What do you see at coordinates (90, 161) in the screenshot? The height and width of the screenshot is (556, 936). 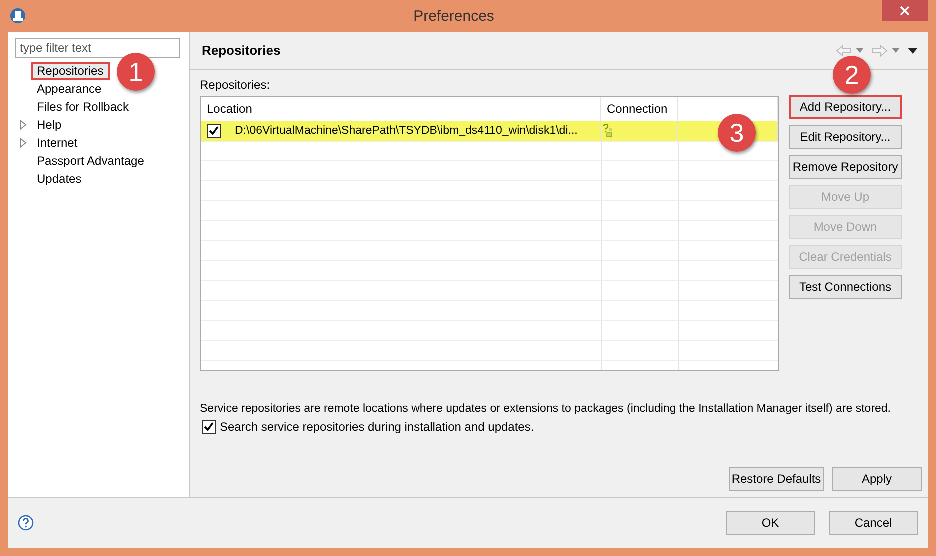 I see `sidebar-item: Passport Advantage` at bounding box center [90, 161].